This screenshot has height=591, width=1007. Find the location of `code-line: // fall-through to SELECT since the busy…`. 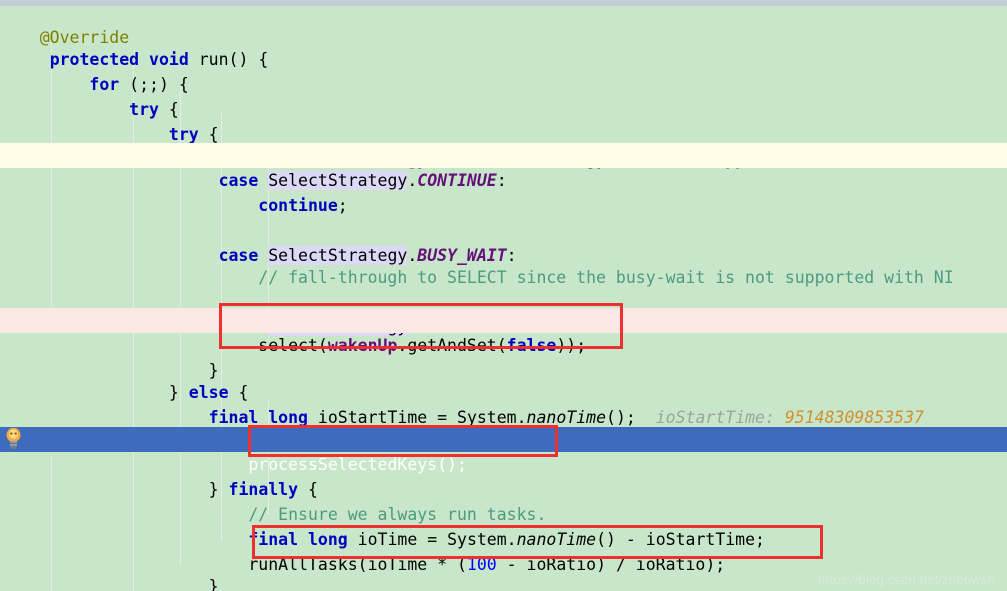

code-line: // fall-through to SELECT since the busy… is located at coordinates (503, 263).